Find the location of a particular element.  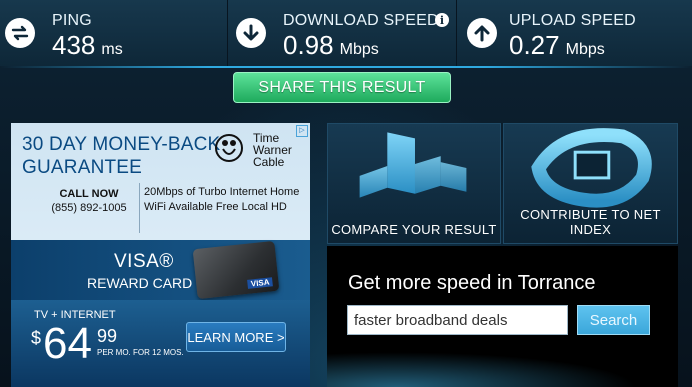

ad-brand: Time Warner Cable is located at coordinates (272, 150).